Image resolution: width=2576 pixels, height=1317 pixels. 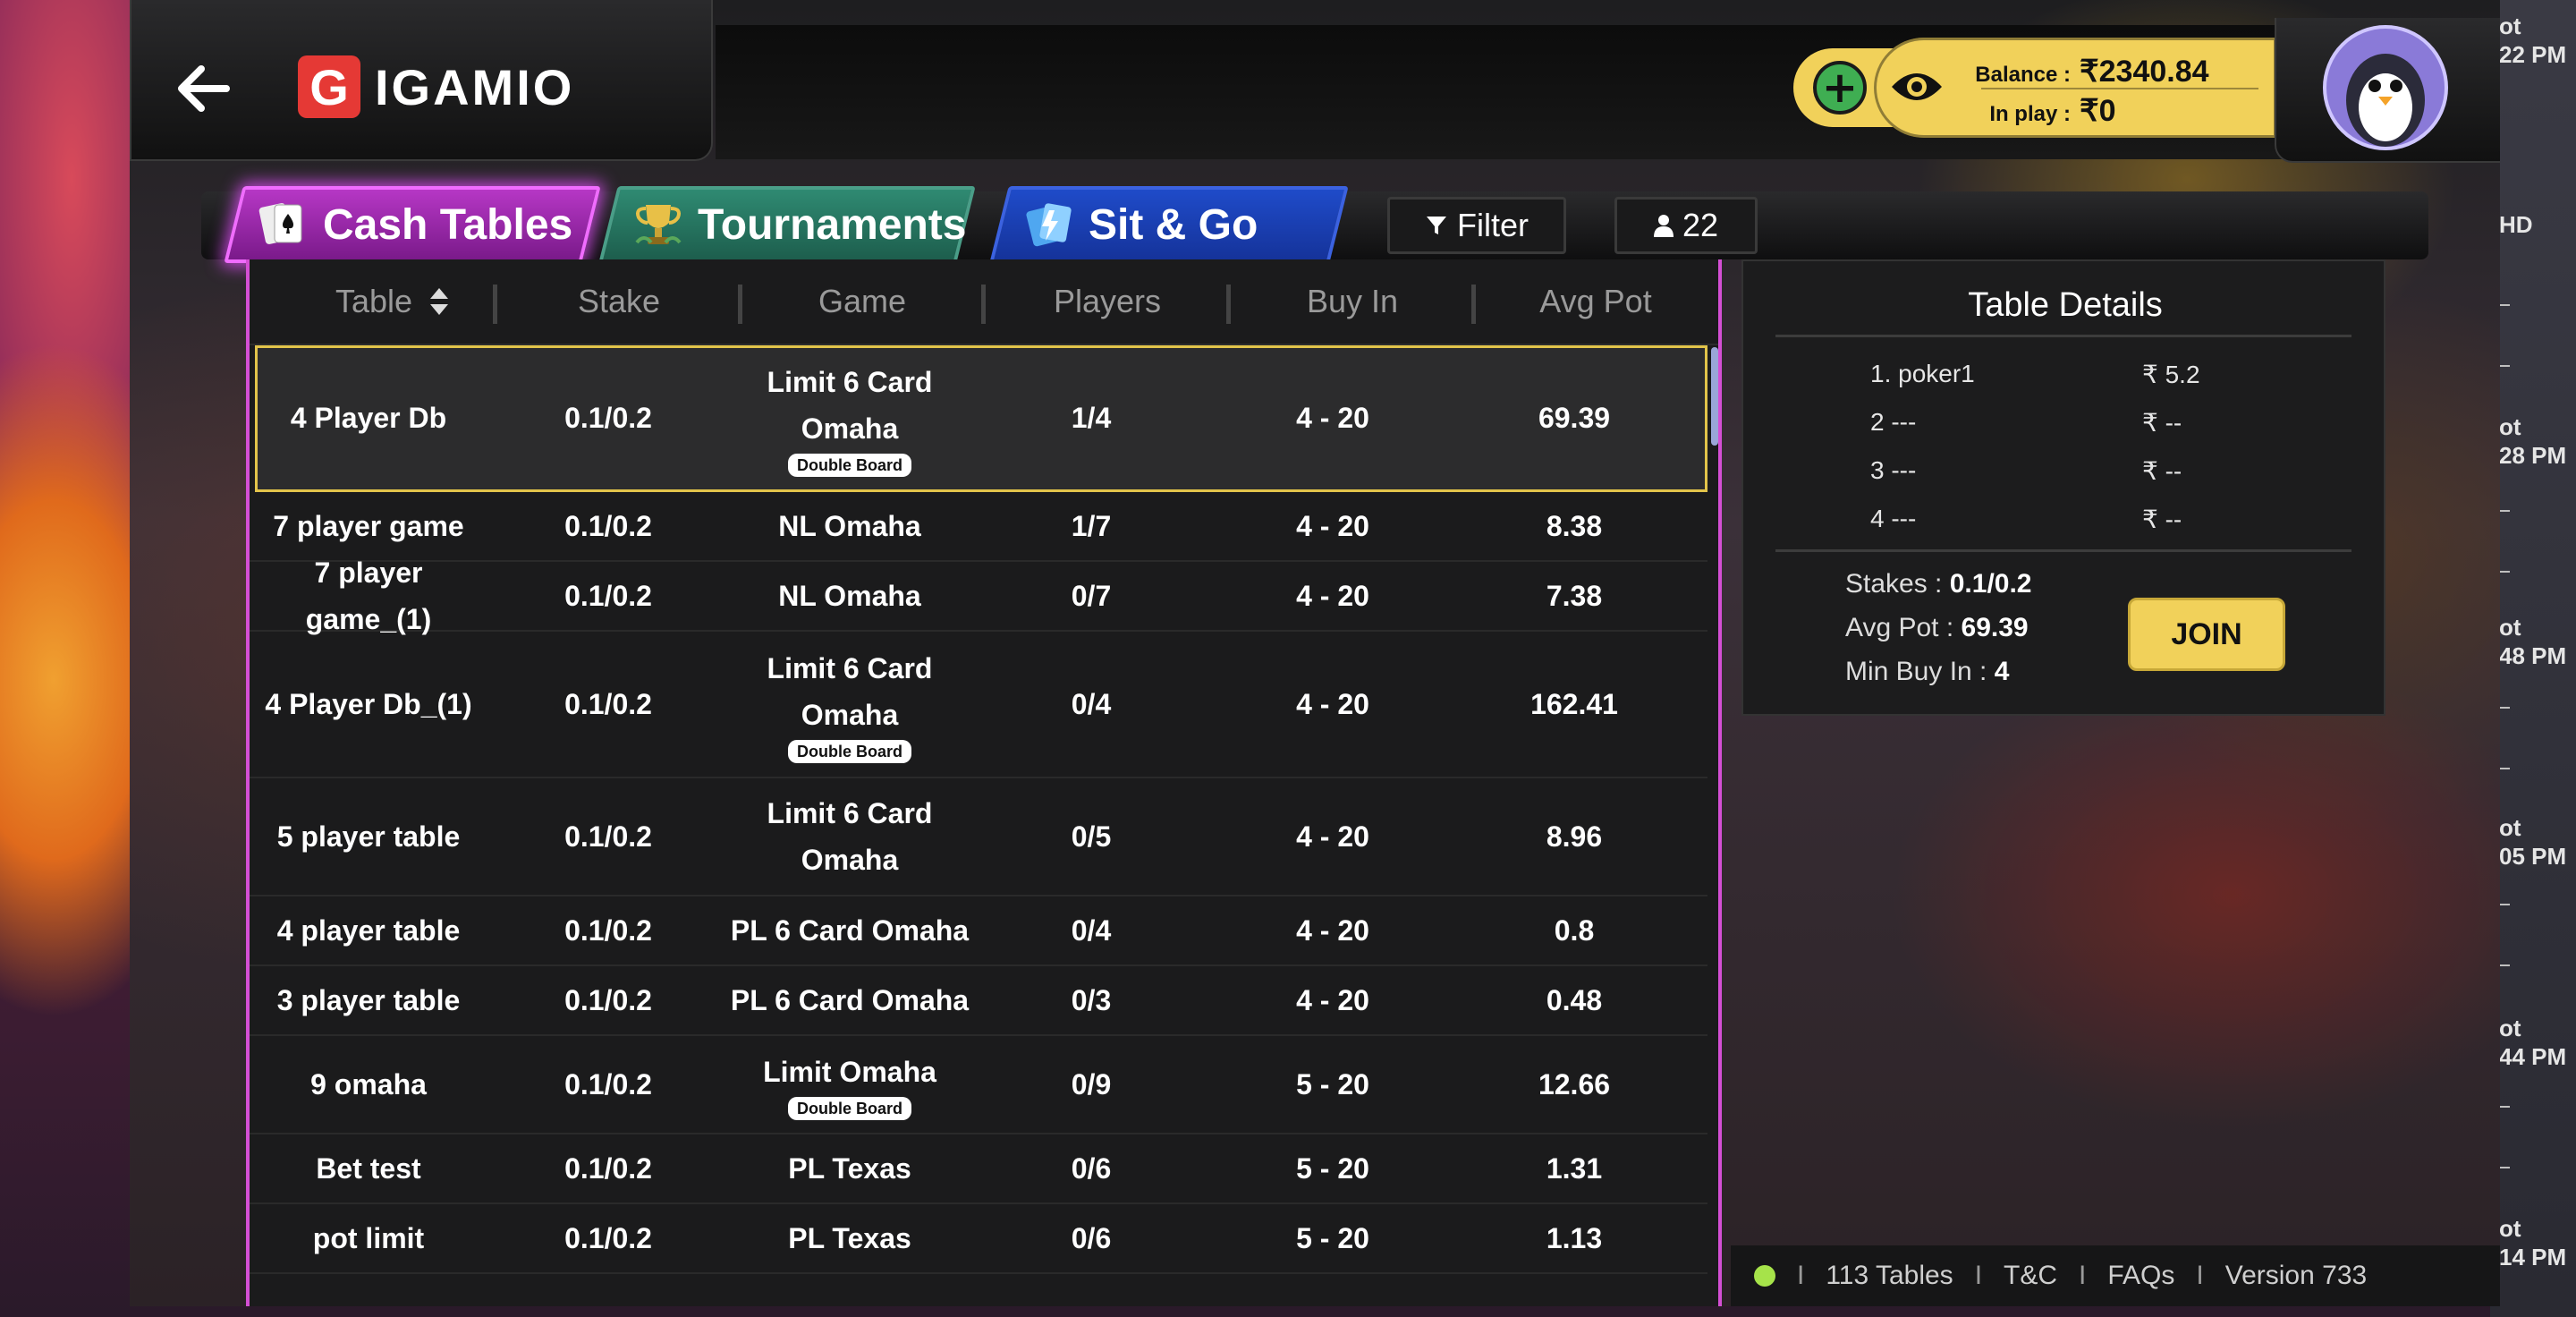 What do you see at coordinates (2206, 635) in the screenshot?
I see `join-button: JOIN` at bounding box center [2206, 635].